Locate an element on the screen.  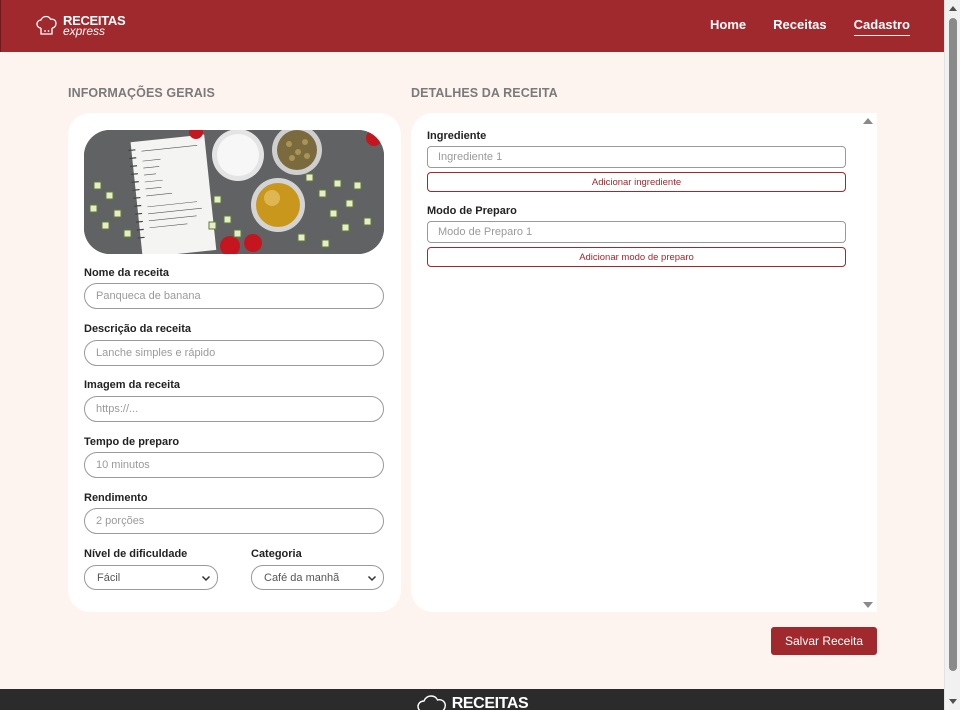
scroll-down-arrow is located at coordinates (953, 701).